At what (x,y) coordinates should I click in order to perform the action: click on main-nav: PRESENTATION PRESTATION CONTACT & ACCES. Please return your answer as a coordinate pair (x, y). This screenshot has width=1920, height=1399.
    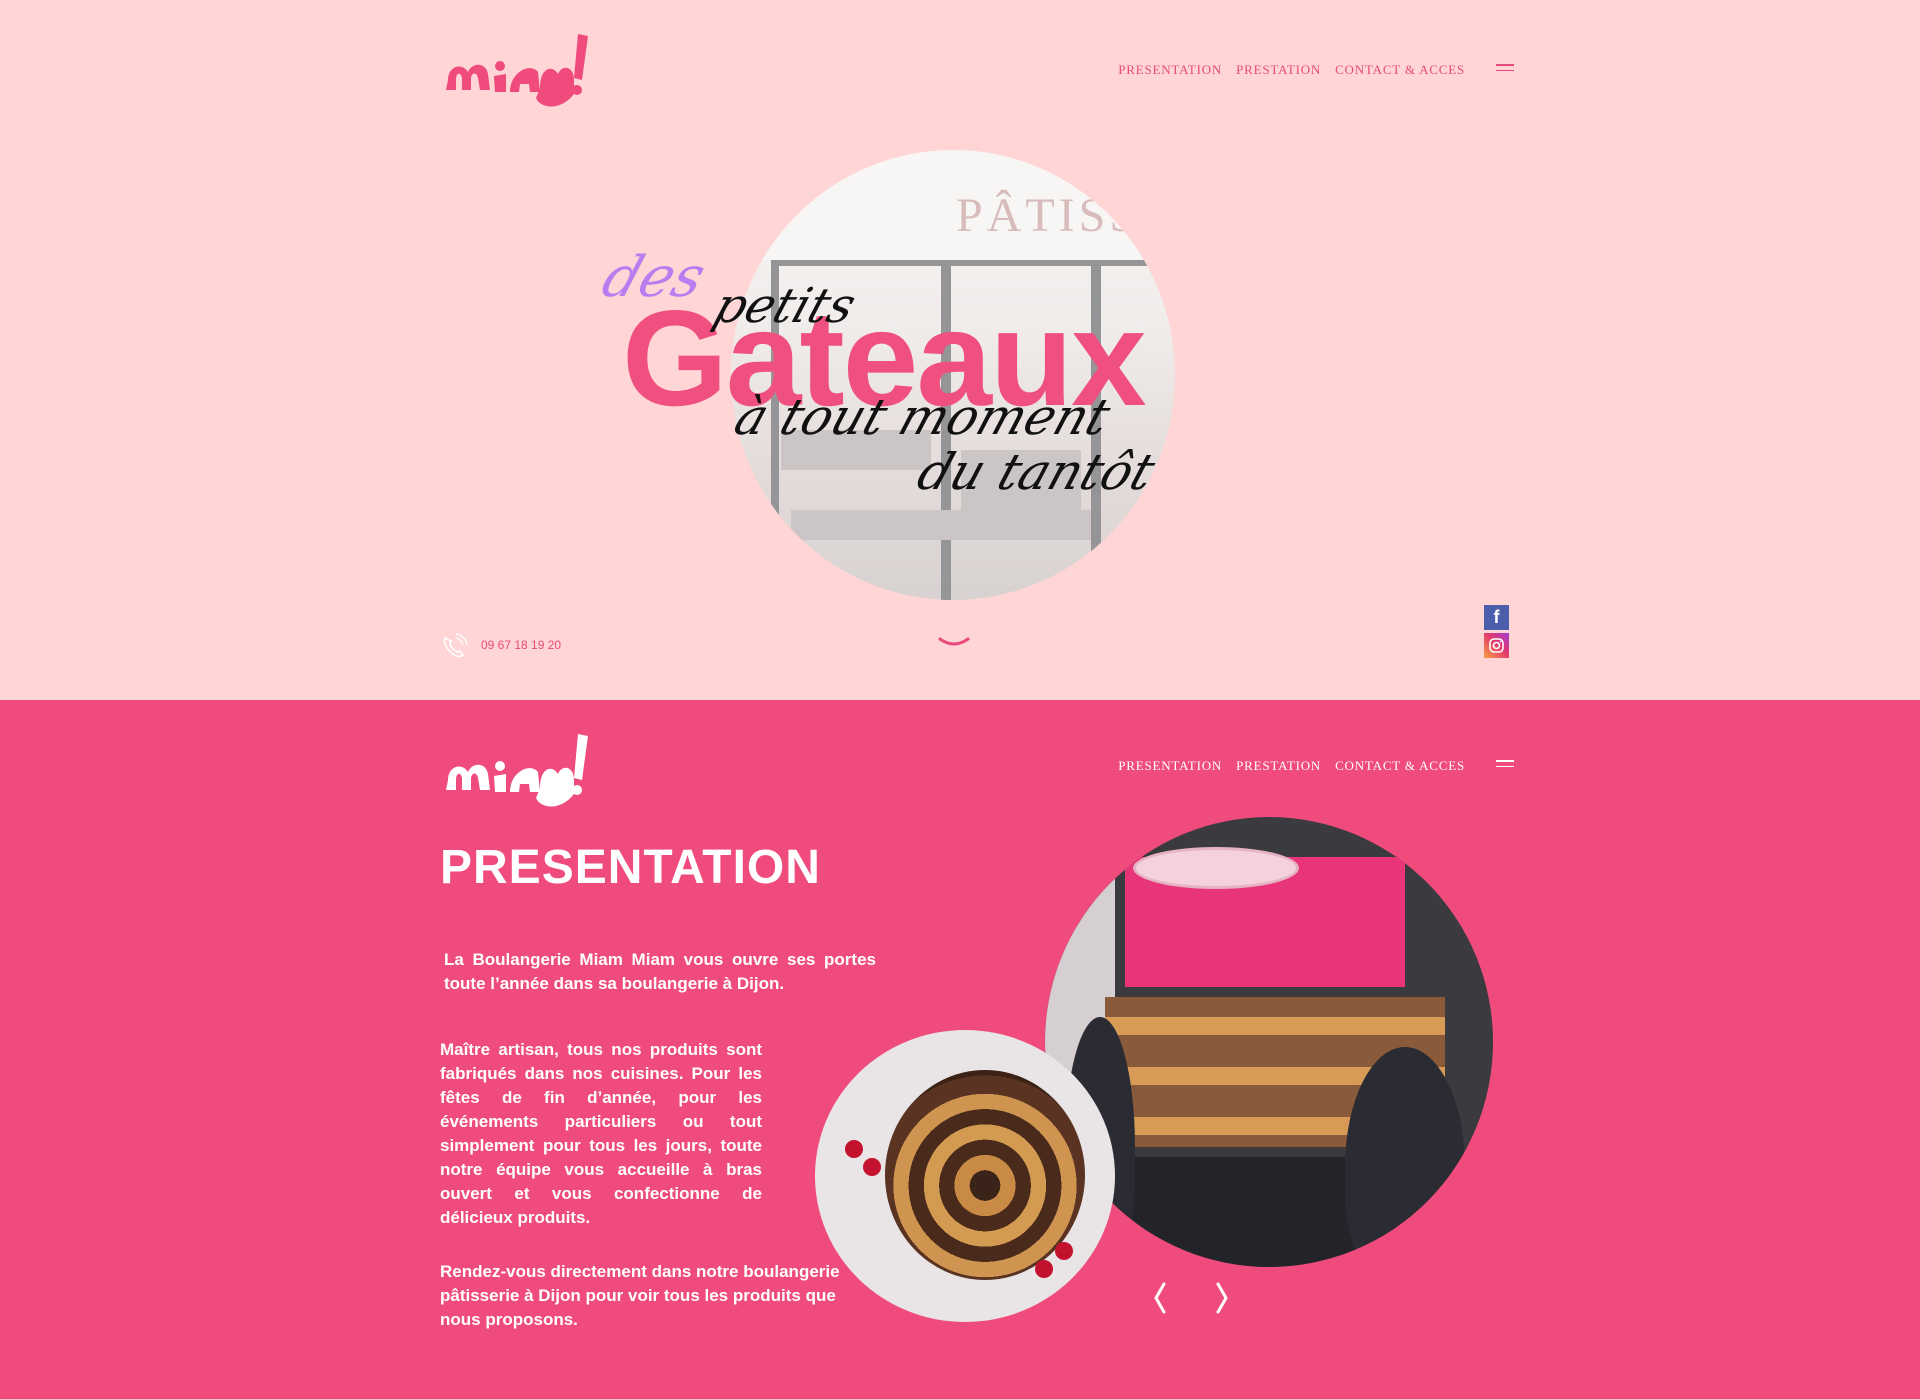
    Looking at the image, I should click on (1291, 70).